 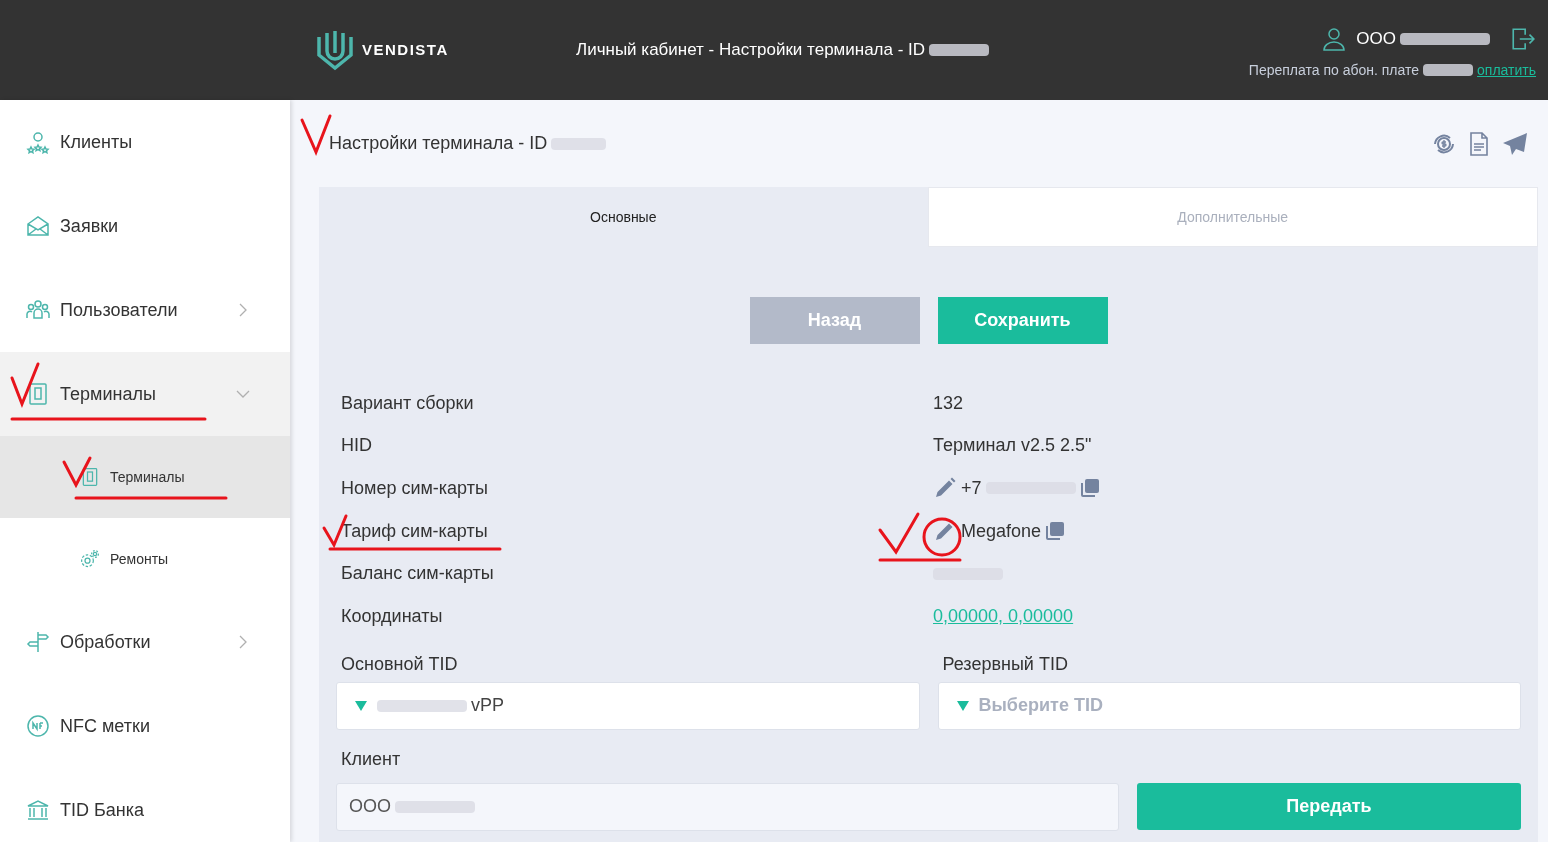 What do you see at coordinates (971, 488) in the screenshot?
I see `field-value: +7` at bounding box center [971, 488].